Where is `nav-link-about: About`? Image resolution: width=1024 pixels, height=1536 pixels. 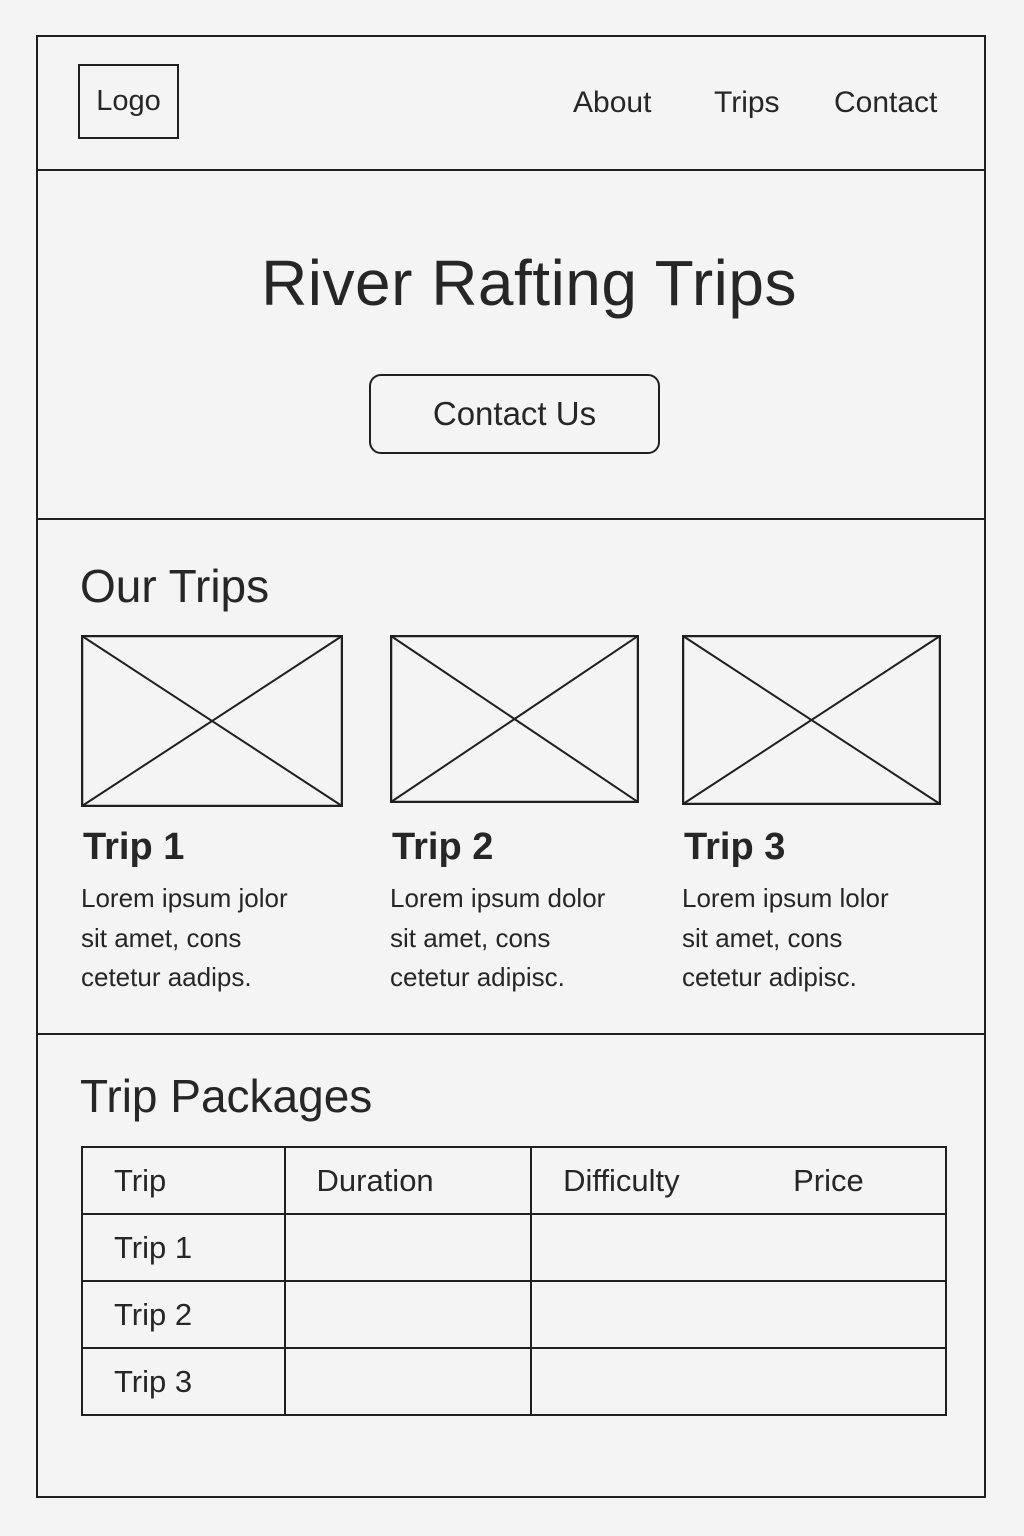 nav-link-about: About is located at coordinates (612, 103).